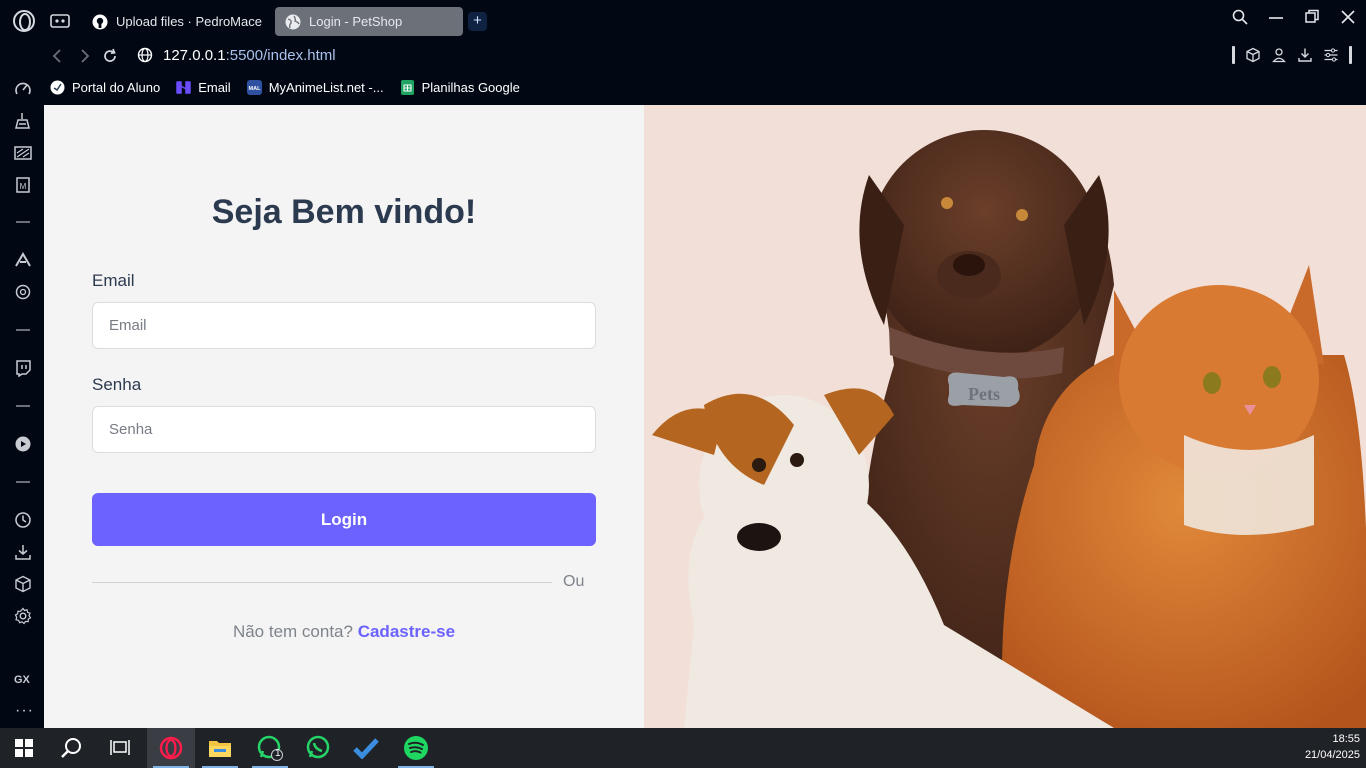 Image resolution: width=1366 pixels, height=768 pixels. I want to click on taskbar-file-explorer, so click(220, 748).